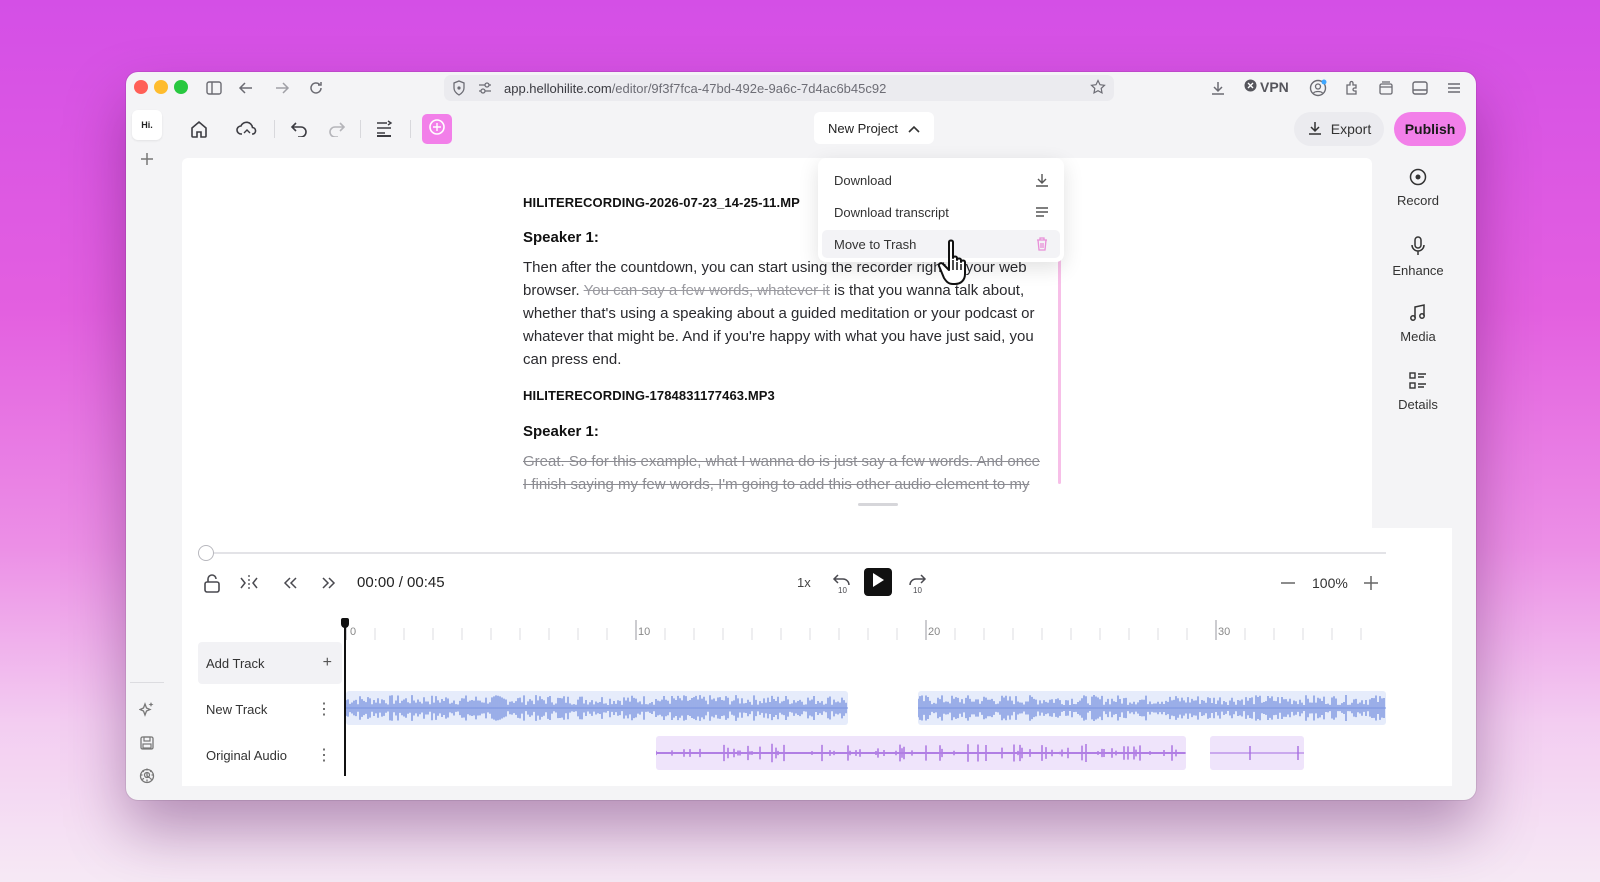 The height and width of the screenshot is (882, 1600). What do you see at coordinates (1250, 87) in the screenshot?
I see `vpn-icon` at bounding box center [1250, 87].